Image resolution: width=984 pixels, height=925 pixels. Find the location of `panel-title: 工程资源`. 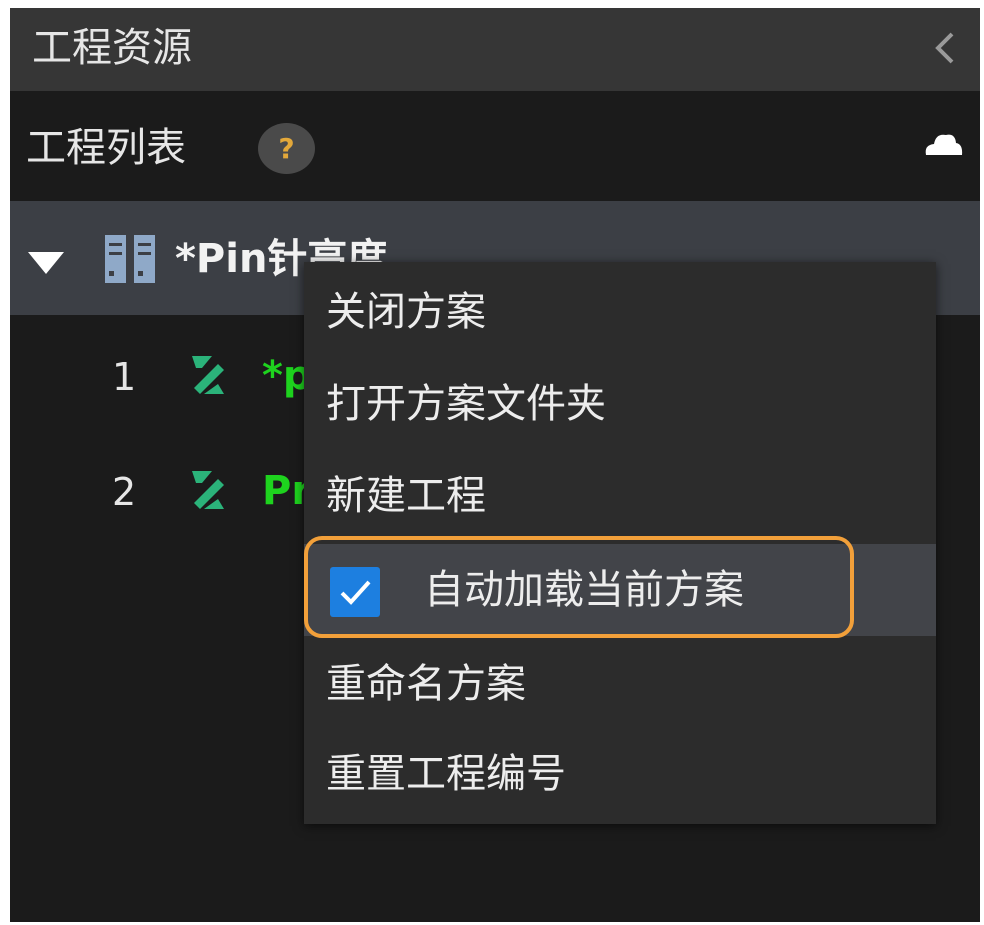

panel-title: 工程资源 is located at coordinates (112, 48).